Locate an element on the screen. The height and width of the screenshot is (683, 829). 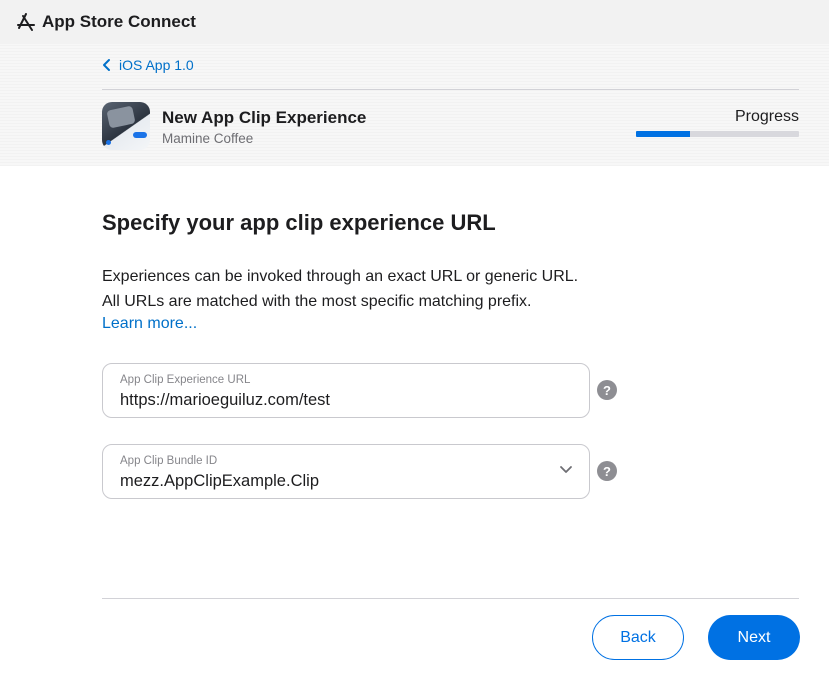
experience-subtitle: Mamine Coffee is located at coordinates (208, 138).